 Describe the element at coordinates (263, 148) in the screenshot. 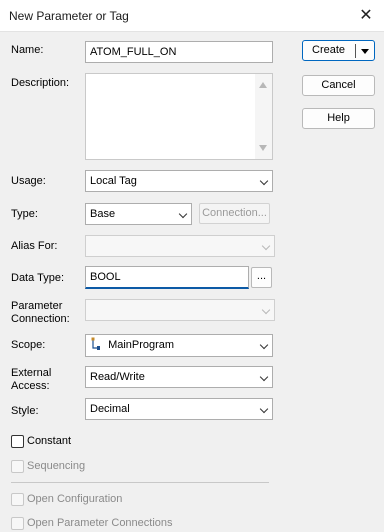

I see `scroll-down-icon` at that location.